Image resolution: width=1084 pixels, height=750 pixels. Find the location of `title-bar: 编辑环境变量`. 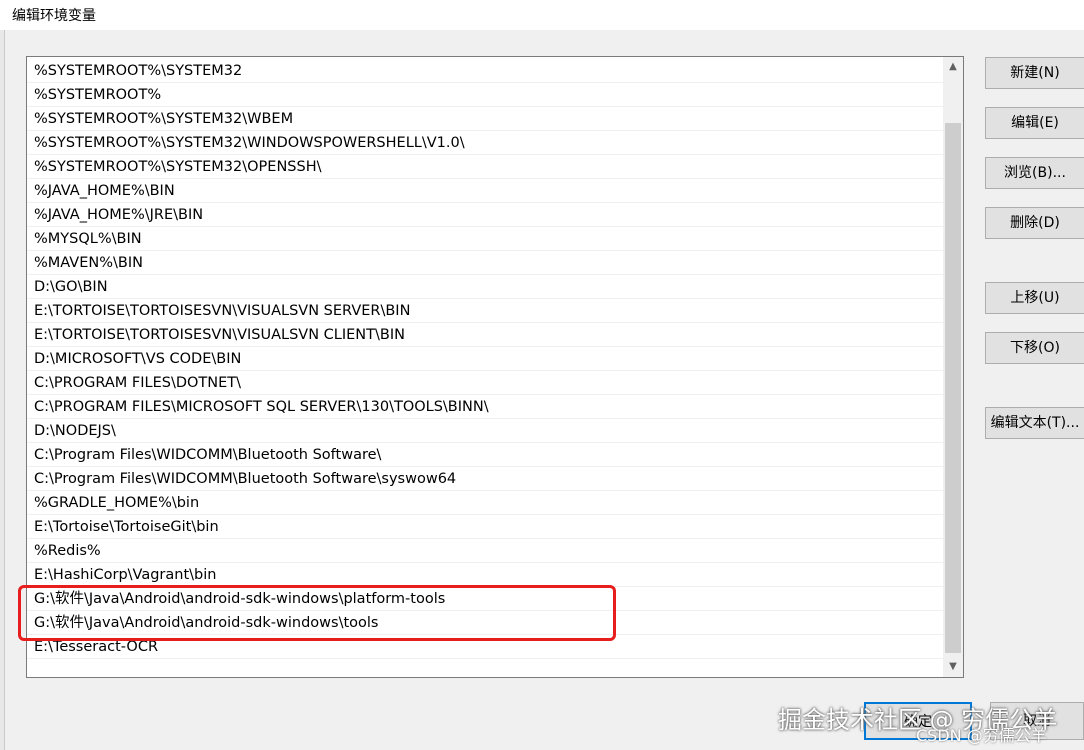

title-bar: 编辑环境变量 is located at coordinates (542, 15).